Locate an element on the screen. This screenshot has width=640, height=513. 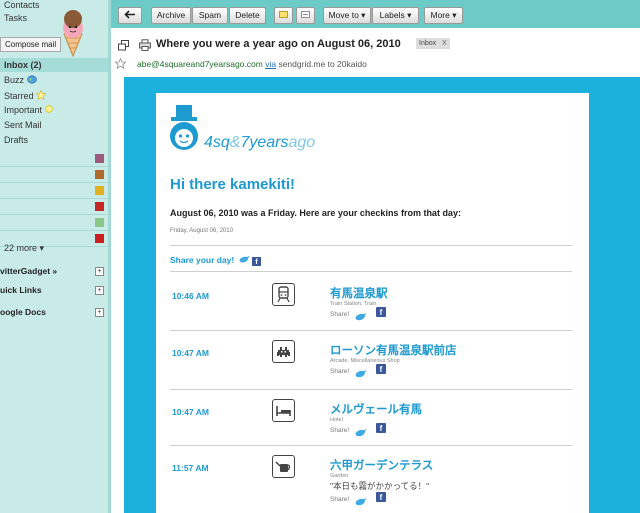
starred-link: Starred is located at coordinates (25, 95).